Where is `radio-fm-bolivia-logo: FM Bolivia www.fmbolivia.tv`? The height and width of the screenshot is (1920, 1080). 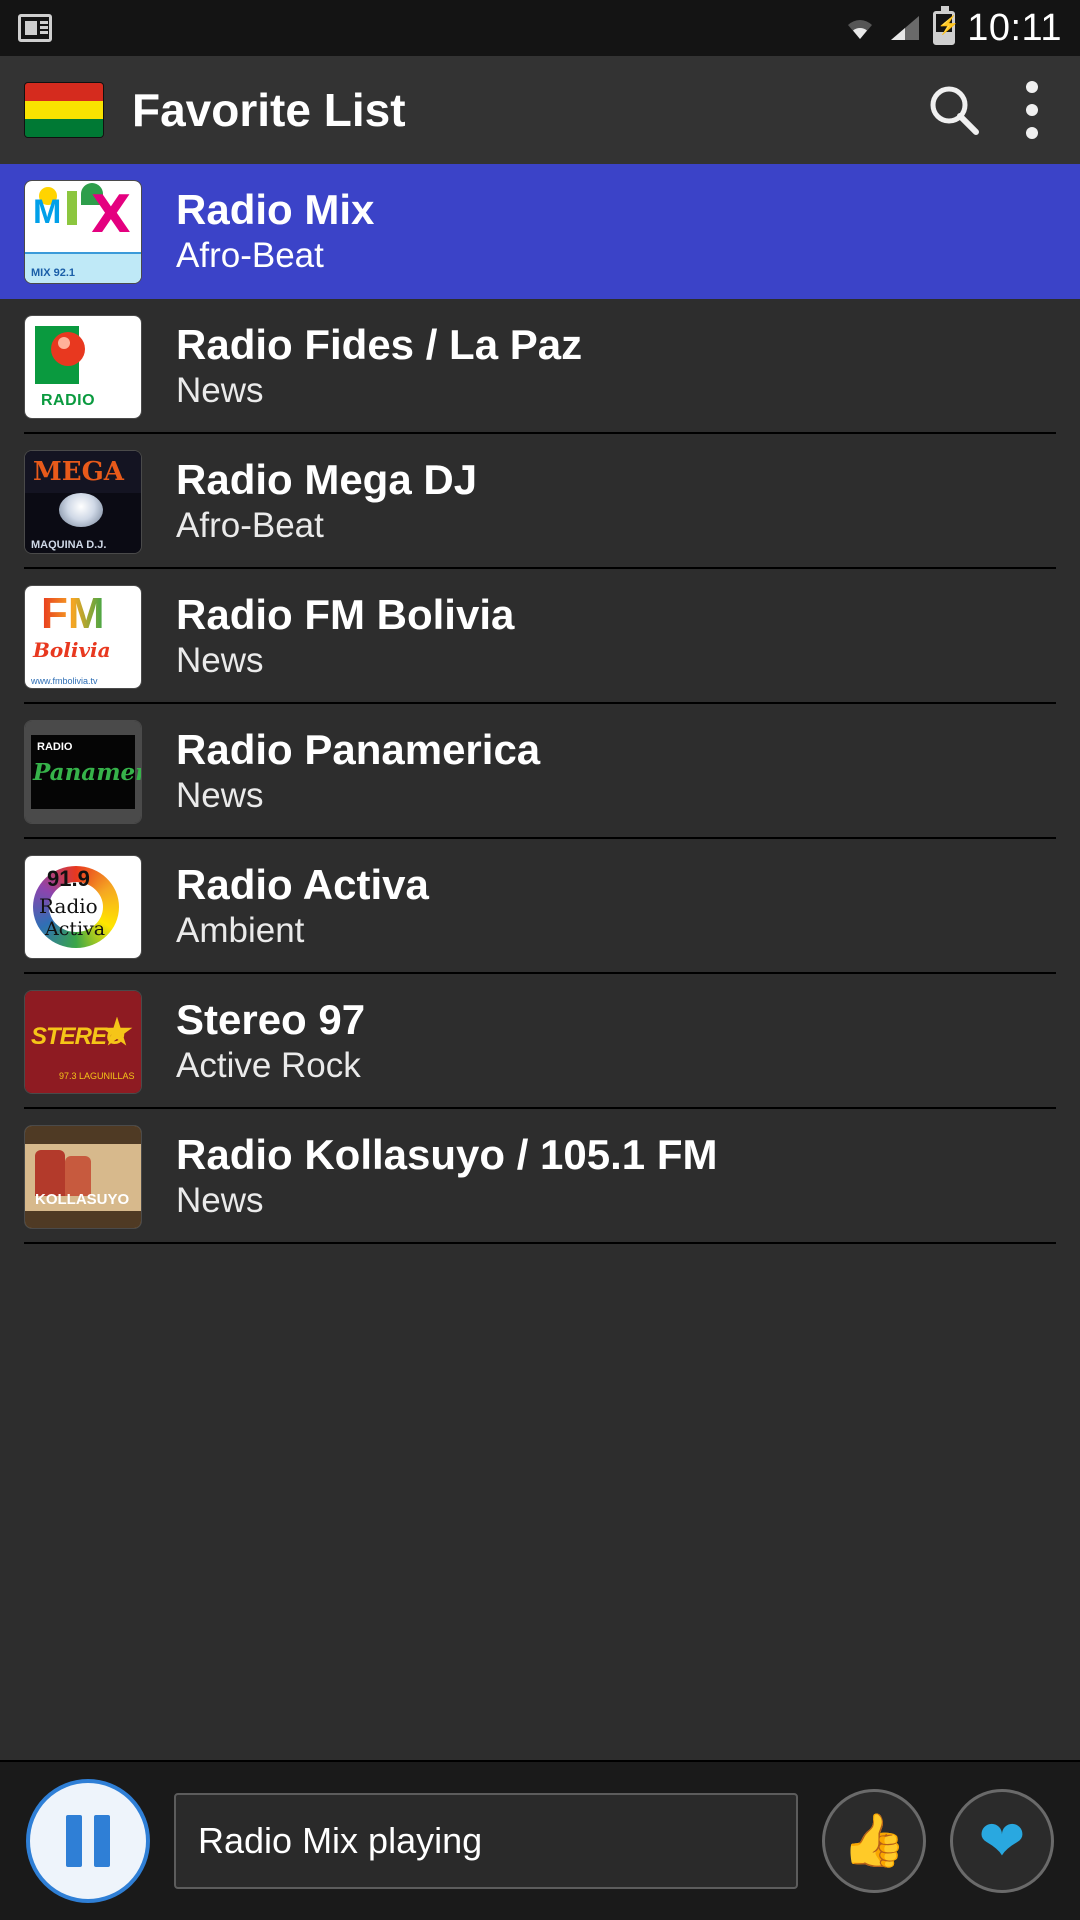
radio-fm-bolivia-logo: FM Bolivia www.fmbolivia.tv is located at coordinates (83, 636).